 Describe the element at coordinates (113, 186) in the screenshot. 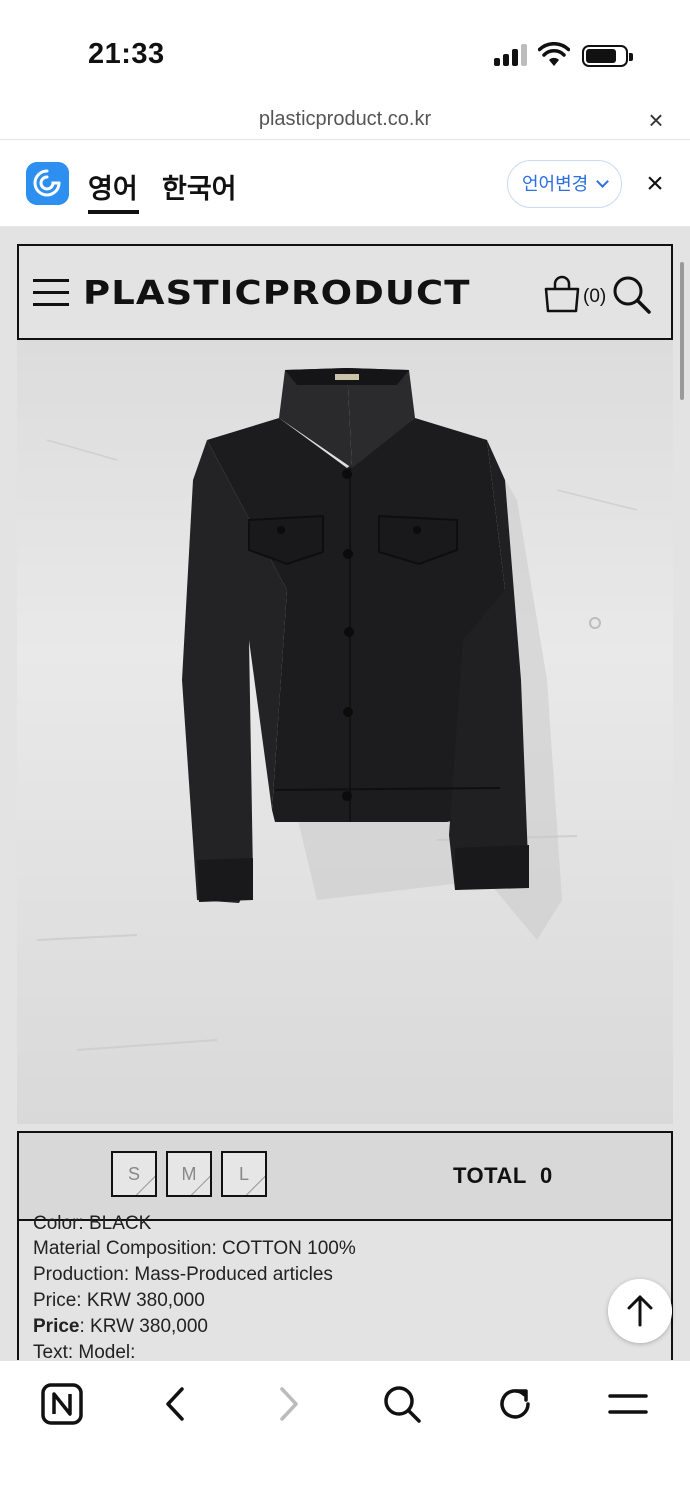

I see `tab-english: 영어` at that location.